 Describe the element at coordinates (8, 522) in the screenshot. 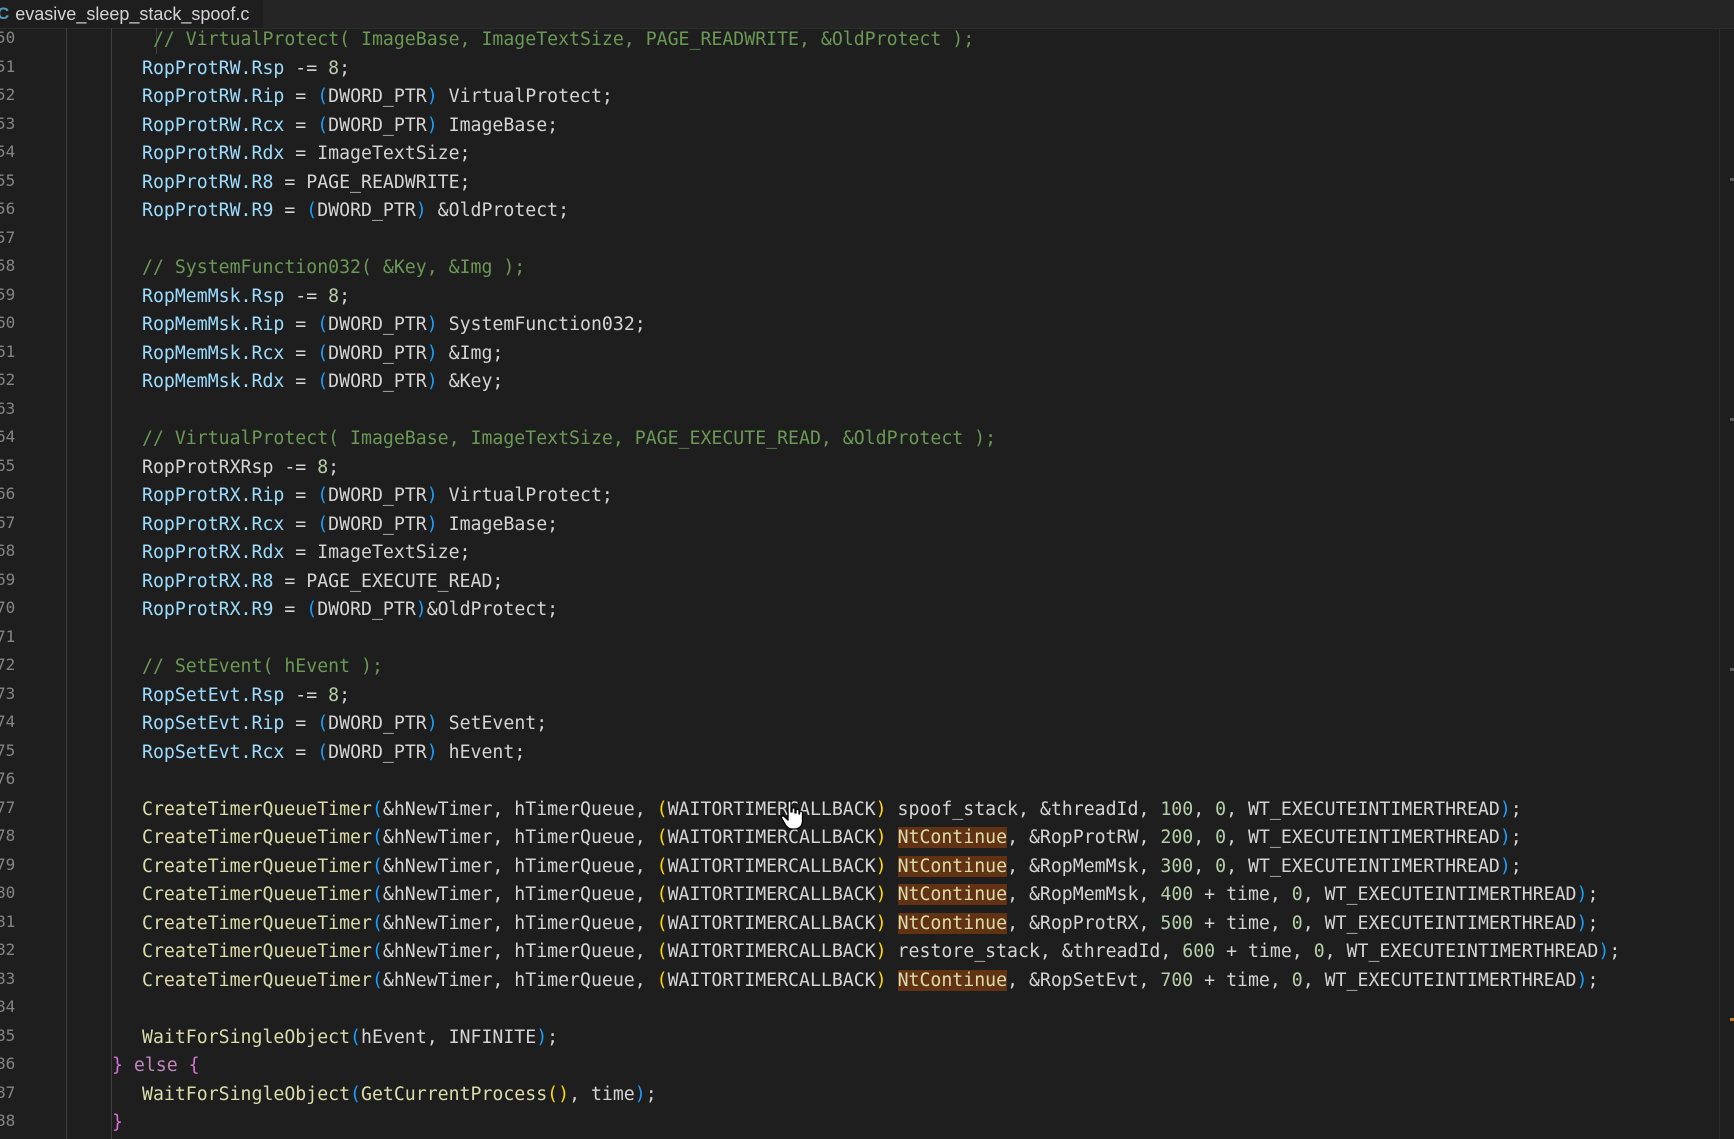

I see `line-number: 67` at that location.